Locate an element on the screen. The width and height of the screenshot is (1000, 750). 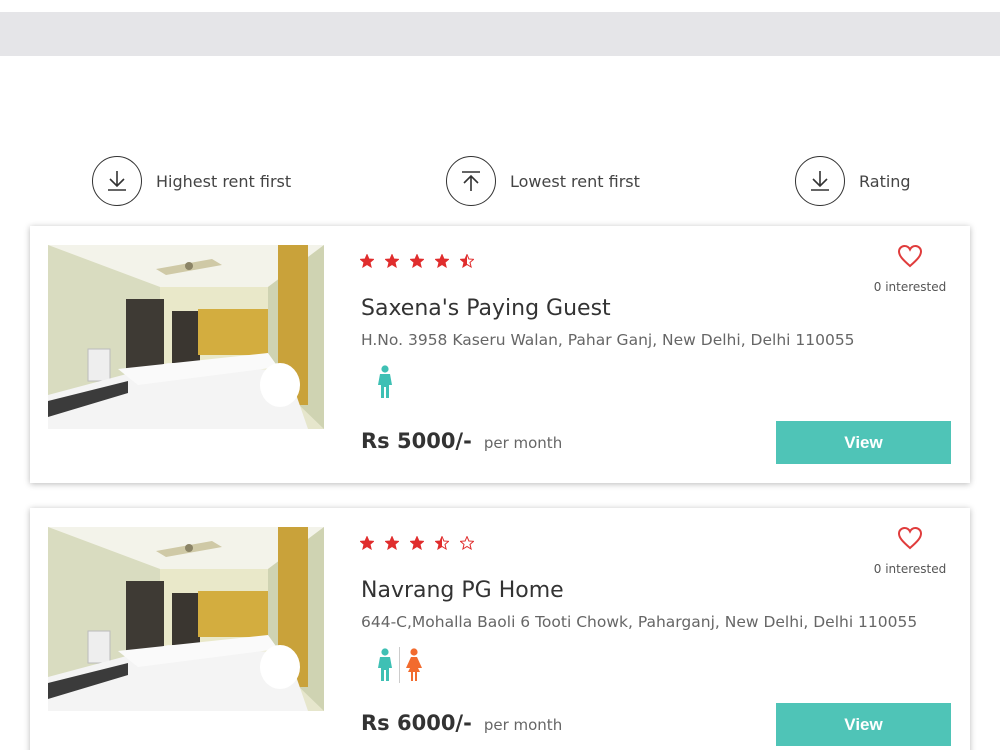
arrow-up-icon is located at coordinates (471, 181).